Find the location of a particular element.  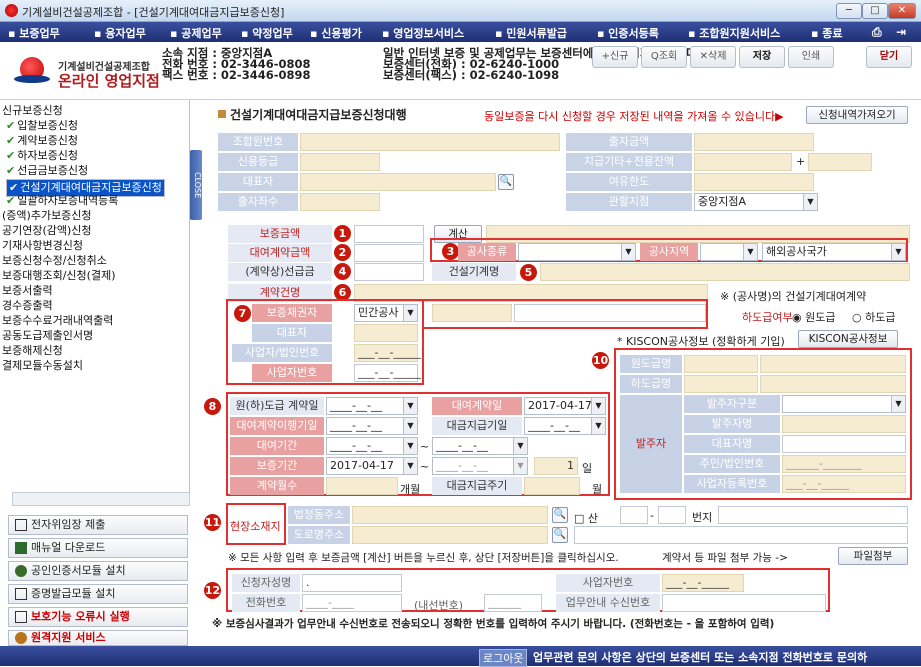

sidebar-item-bulk-defect: ✔ 일괄하자보증내역등록 is located at coordinates (62, 200).